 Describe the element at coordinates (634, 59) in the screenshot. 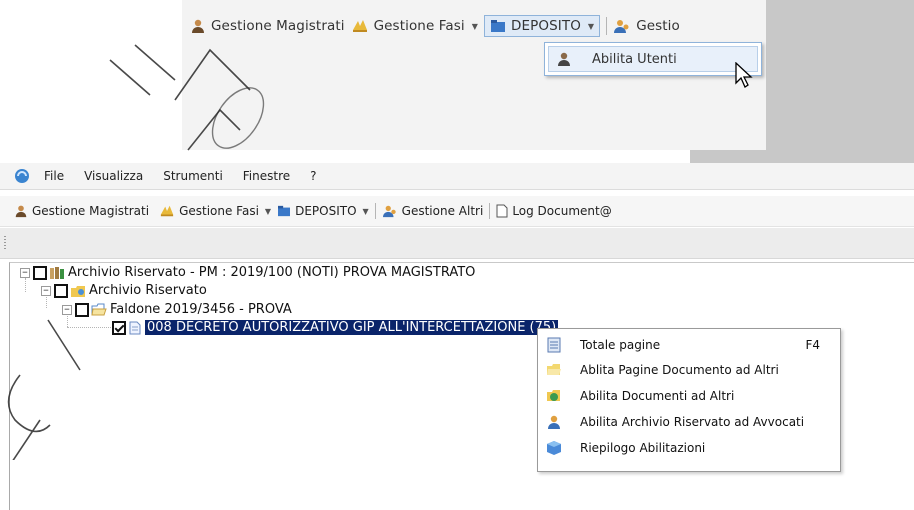

I see `menu-item-label: Abilita Utenti` at that location.